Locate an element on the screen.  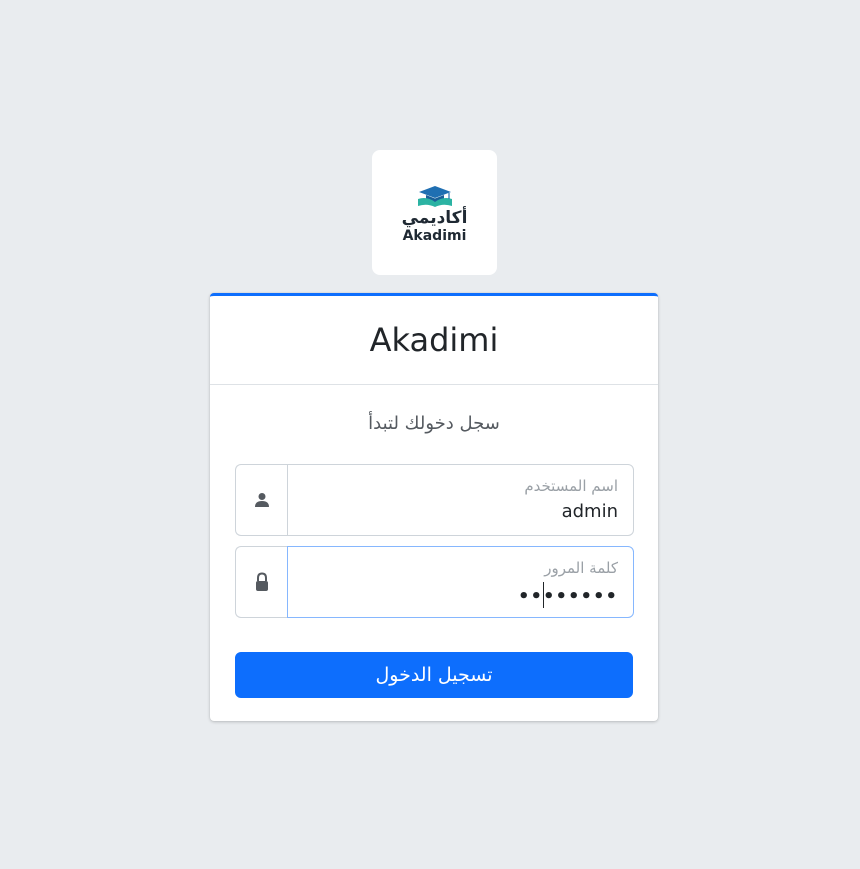
username-field-group: اسم المستخدم admin is located at coordinates (434, 500).